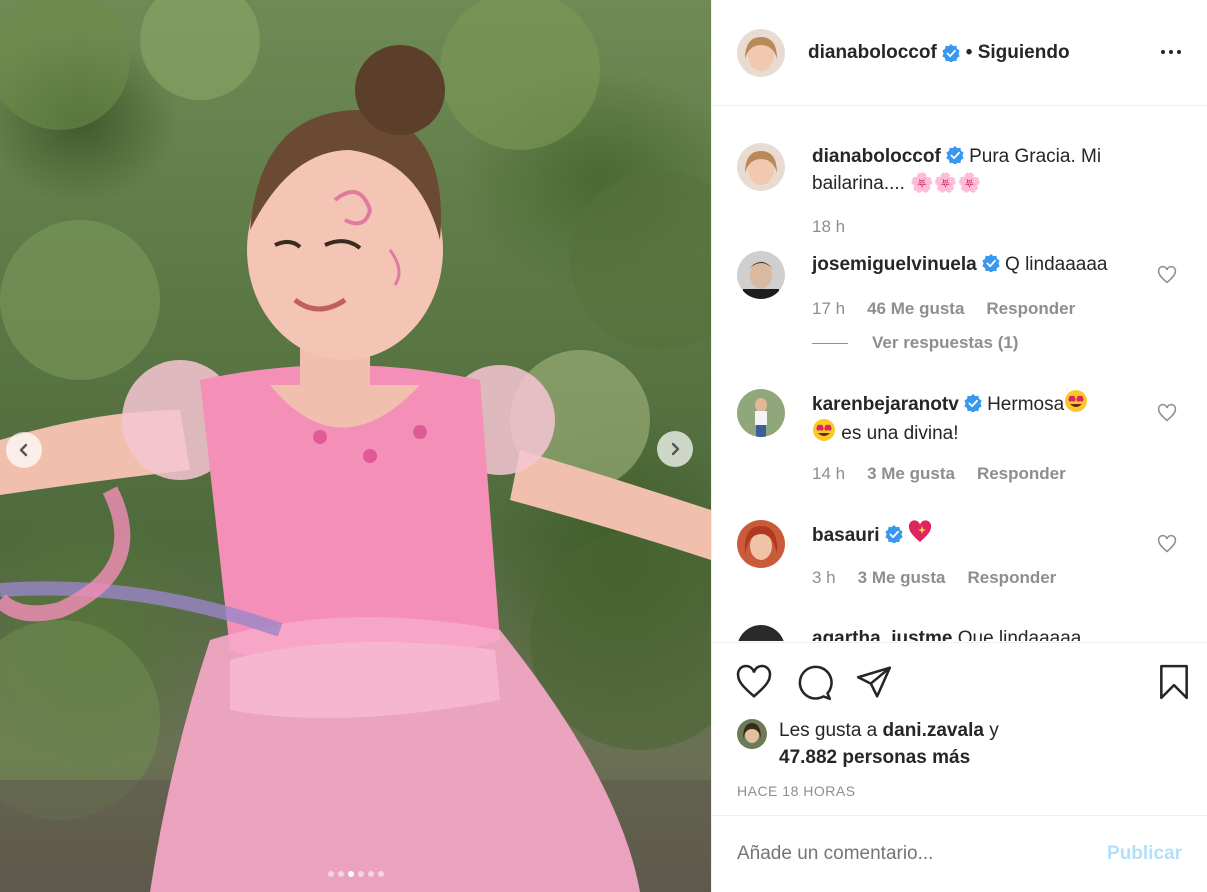 This screenshot has width=1207, height=892. What do you see at coordinates (1056, 264) in the screenshot?
I see `comment-text: Q lindaaaaa` at bounding box center [1056, 264].